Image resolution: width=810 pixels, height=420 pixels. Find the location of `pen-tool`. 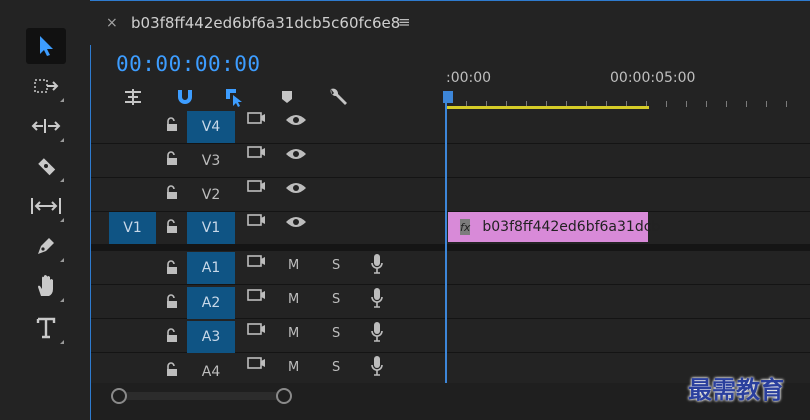

pen-tool is located at coordinates (46, 246).